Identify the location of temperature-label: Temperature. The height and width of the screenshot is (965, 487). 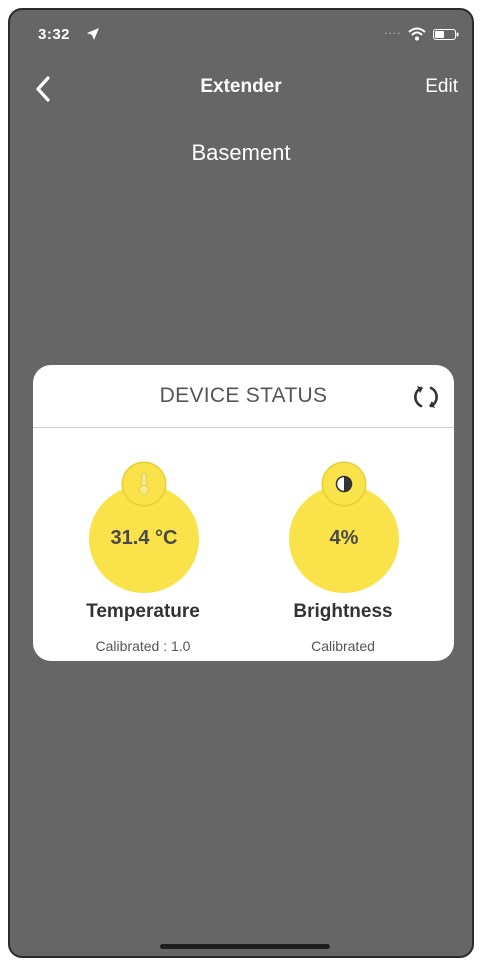
(143, 611).